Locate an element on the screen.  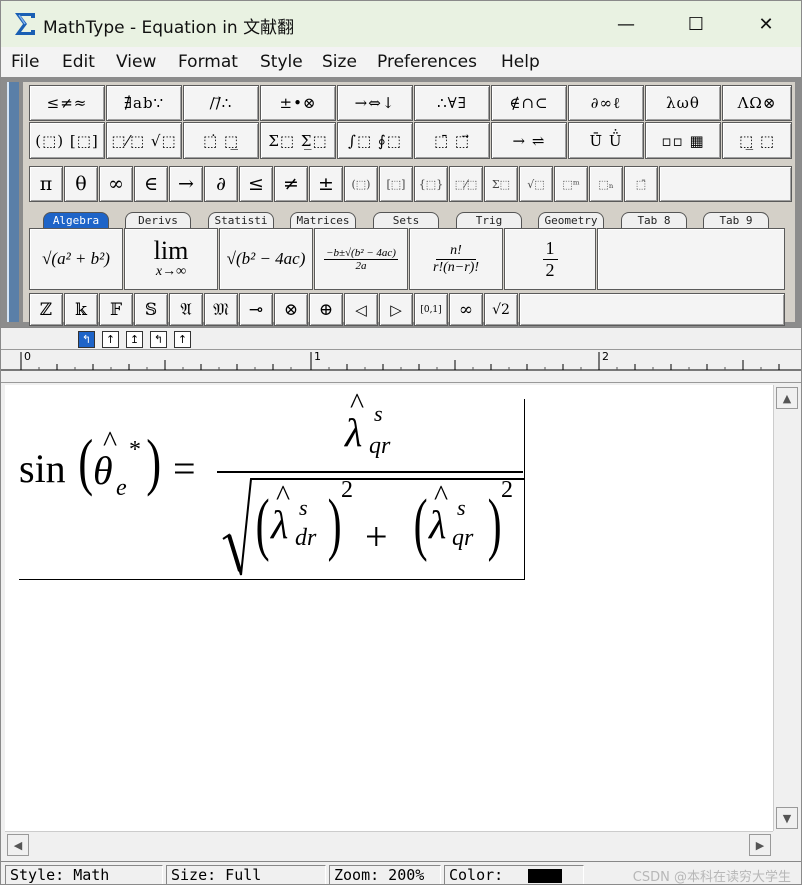
symbol-f: 𝔽 is located at coordinates (116, 309).